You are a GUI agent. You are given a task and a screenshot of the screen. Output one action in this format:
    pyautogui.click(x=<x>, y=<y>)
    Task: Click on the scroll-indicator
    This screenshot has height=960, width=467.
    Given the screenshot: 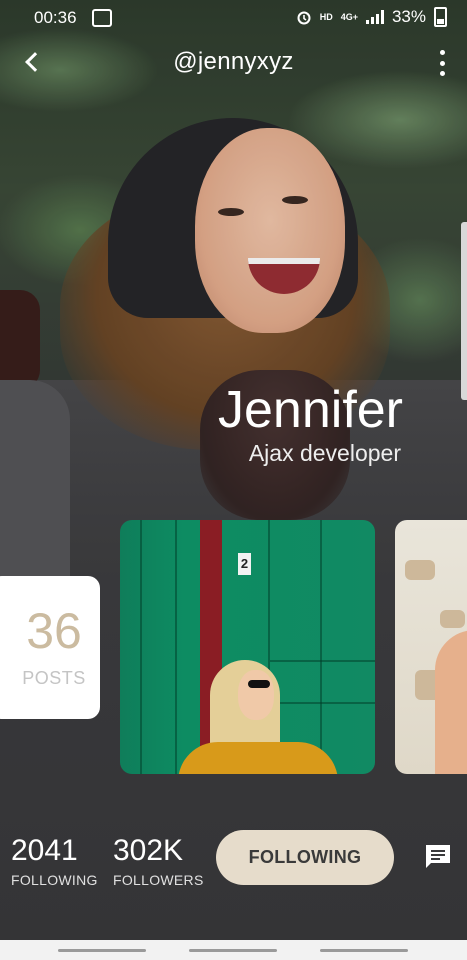 What is the action you would take?
    pyautogui.click(x=464, y=311)
    